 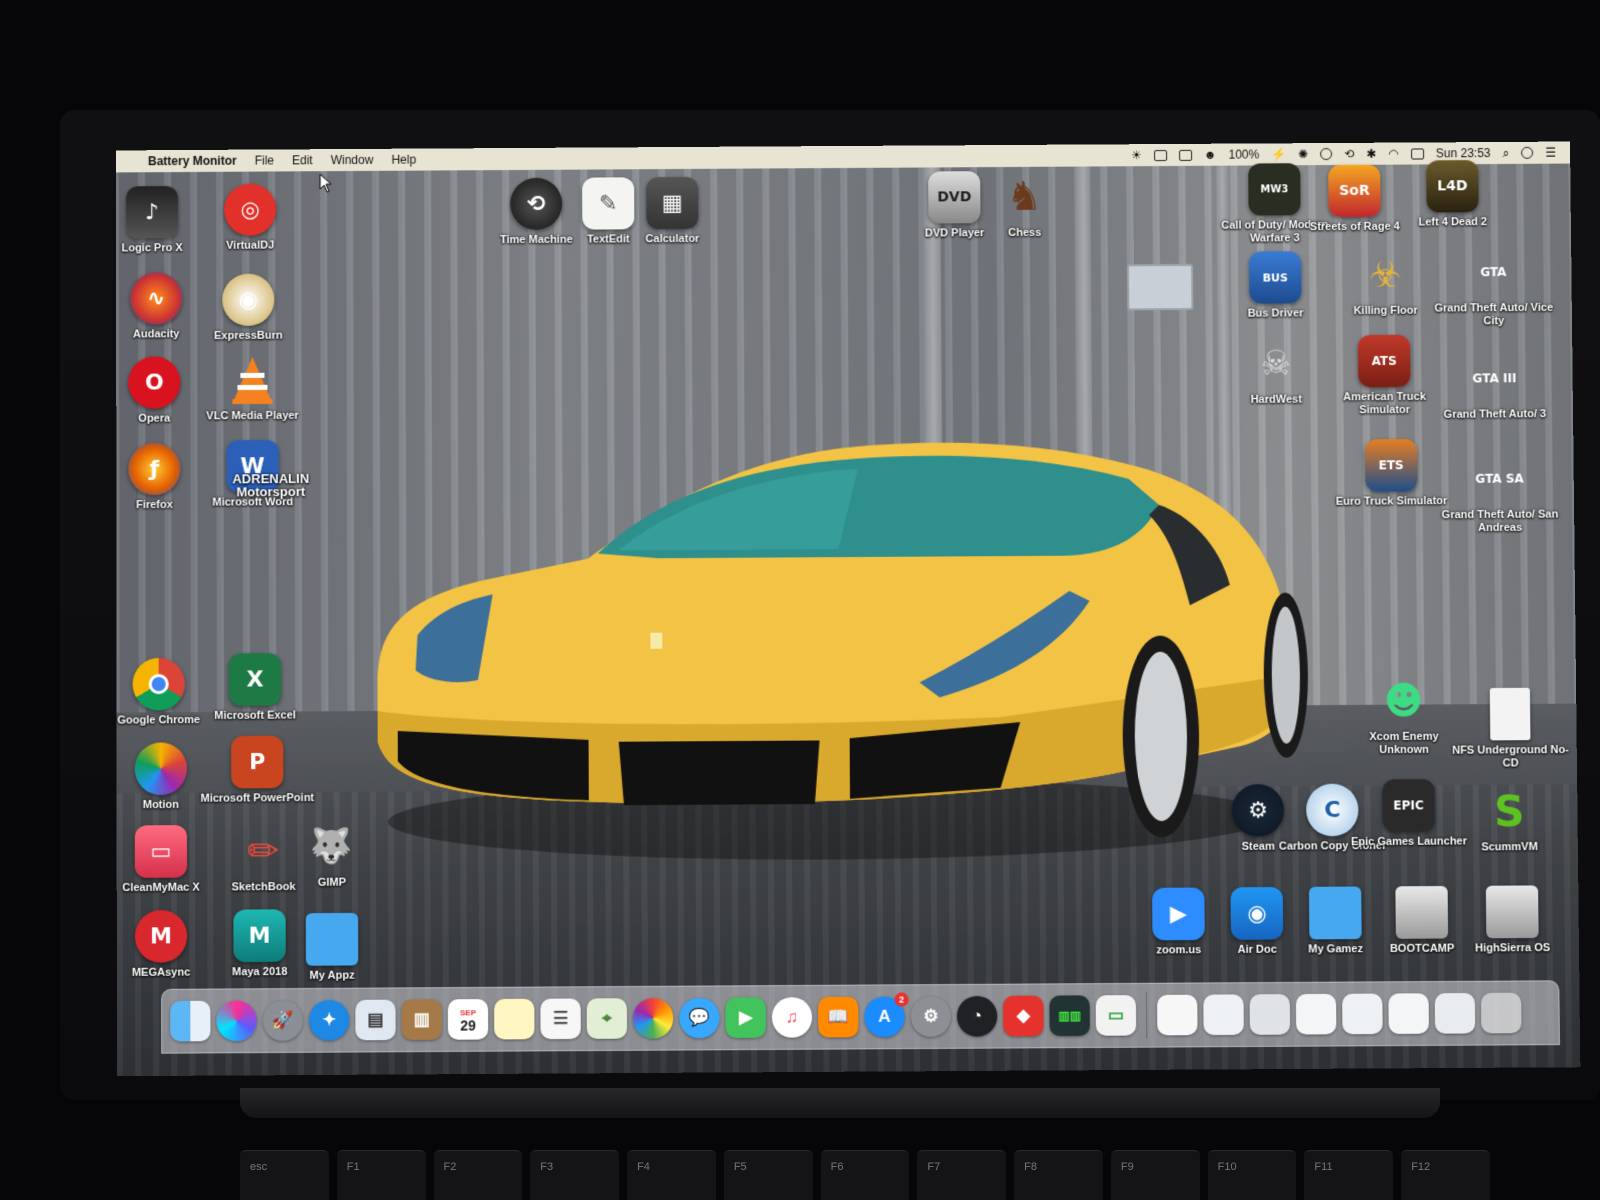 What do you see at coordinates (1243, 154) in the screenshot?
I see `battery-percent: 100%` at bounding box center [1243, 154].